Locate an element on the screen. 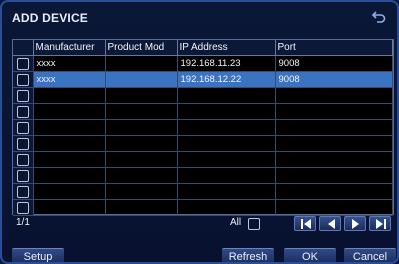 The height and width of the screenshot is (264, 399). checkbox-header is located at coordinates (23, 48).